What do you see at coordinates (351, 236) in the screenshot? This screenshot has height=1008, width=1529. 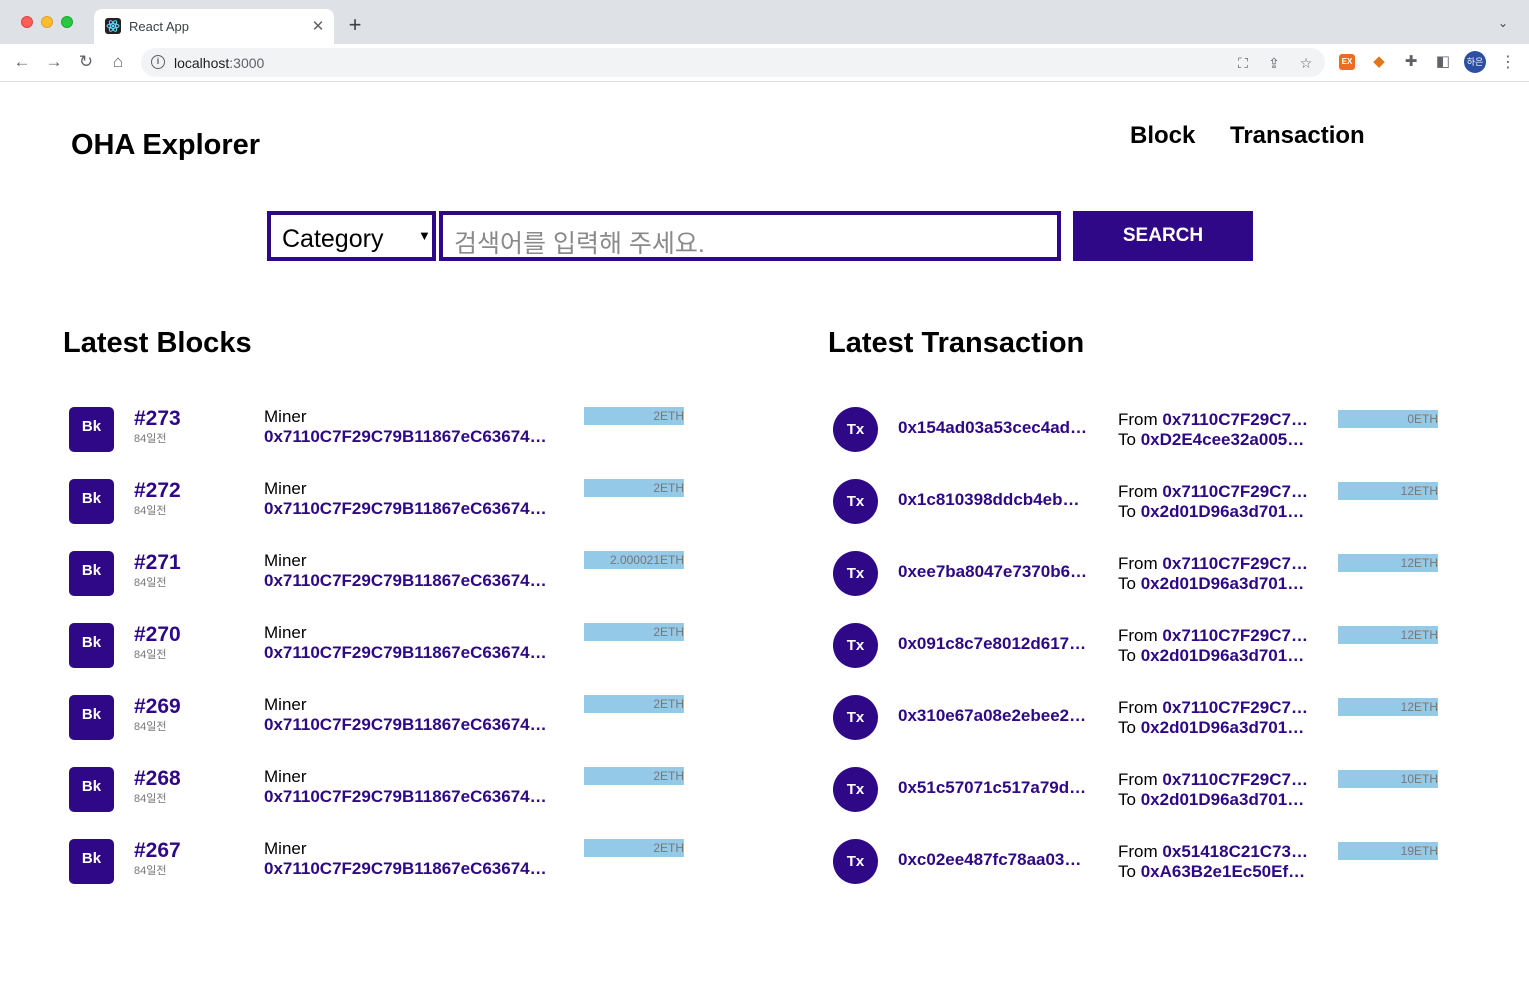 I see `category-select: Category ▼` at bounding box center [351, 236].